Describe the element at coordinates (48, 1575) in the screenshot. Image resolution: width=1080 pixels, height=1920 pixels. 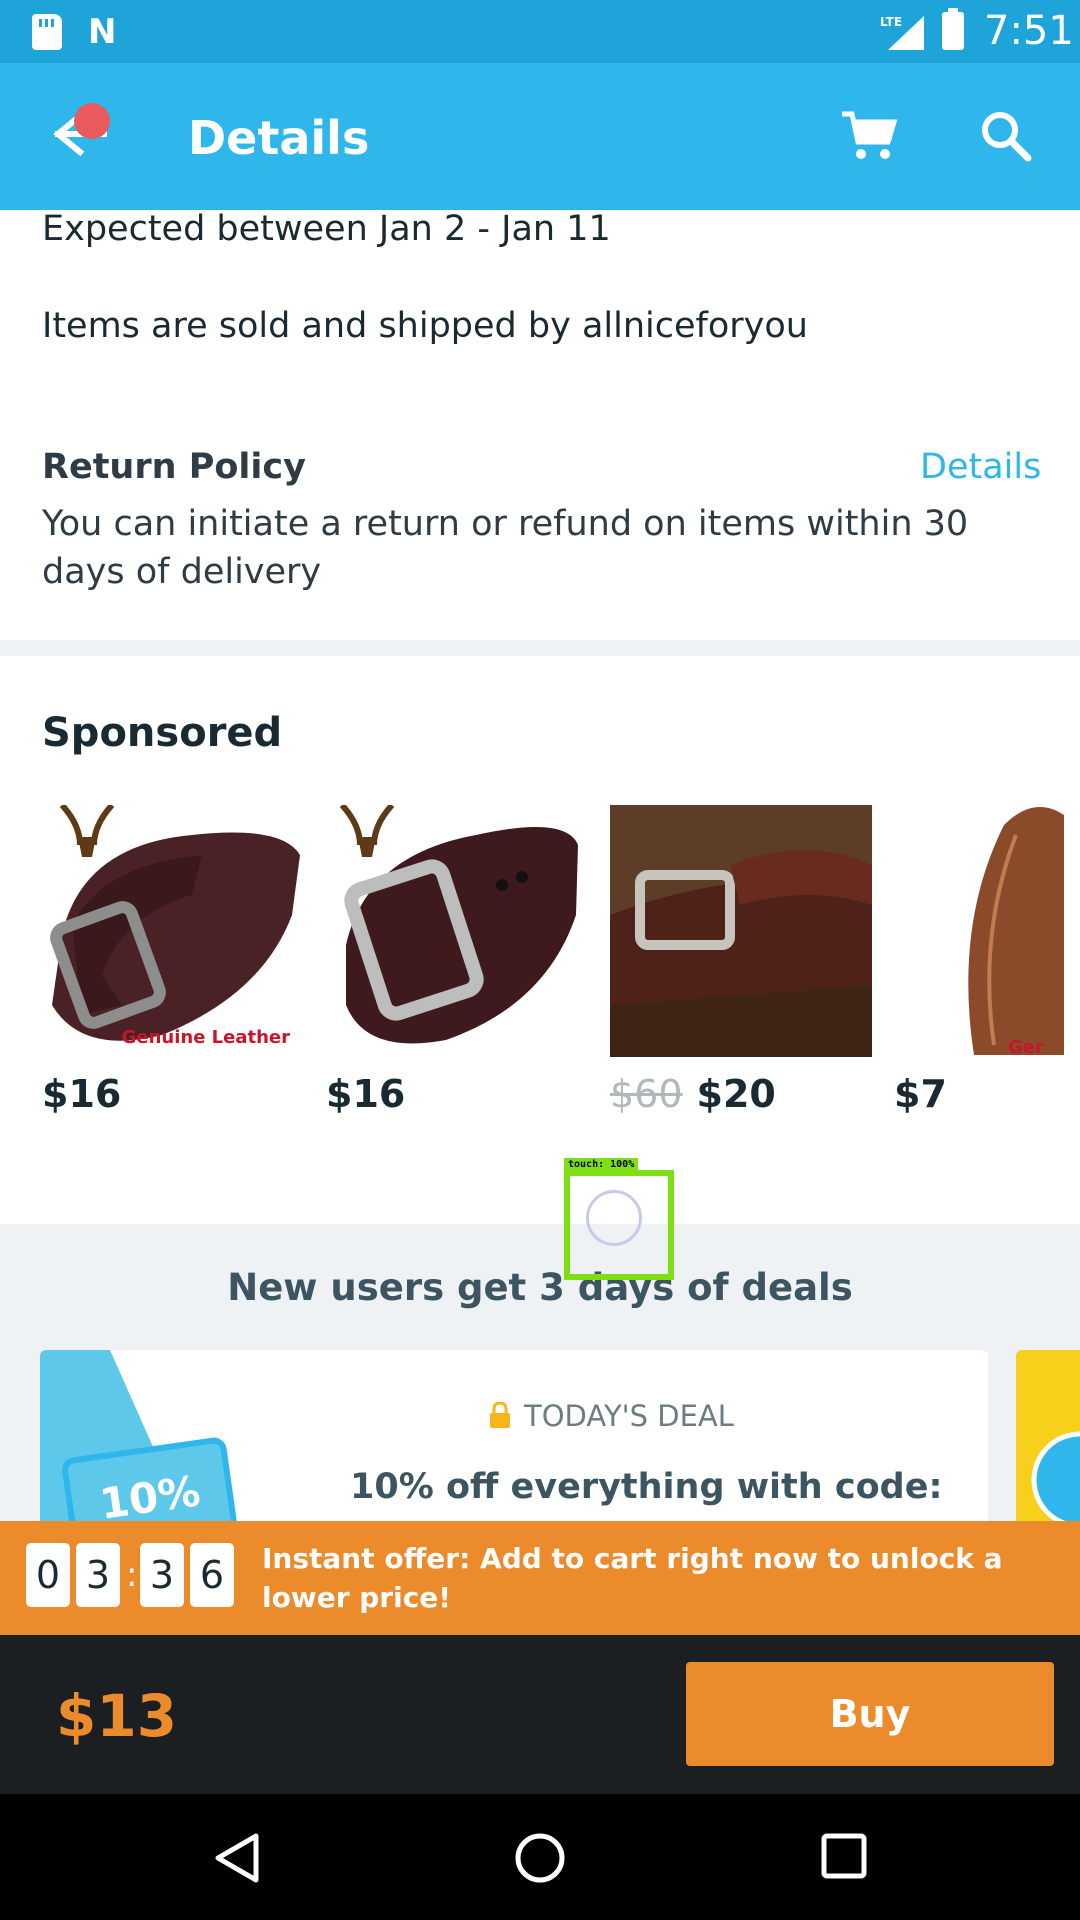
I see `countdown-digit: 0` at that location.